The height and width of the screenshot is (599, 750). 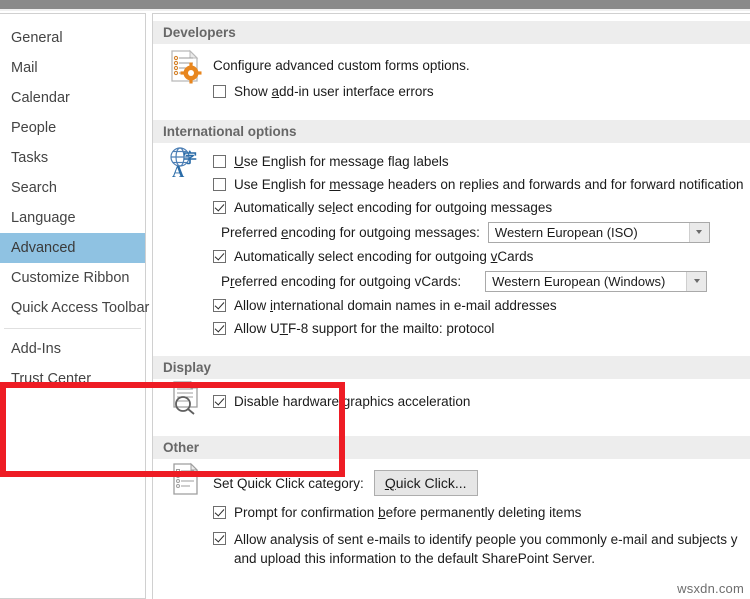 What do you see at coordinates (341, 65) in the screenshot?
I see `row-label: Configure advanced custom forms options.` at bounding box center [341, 65].